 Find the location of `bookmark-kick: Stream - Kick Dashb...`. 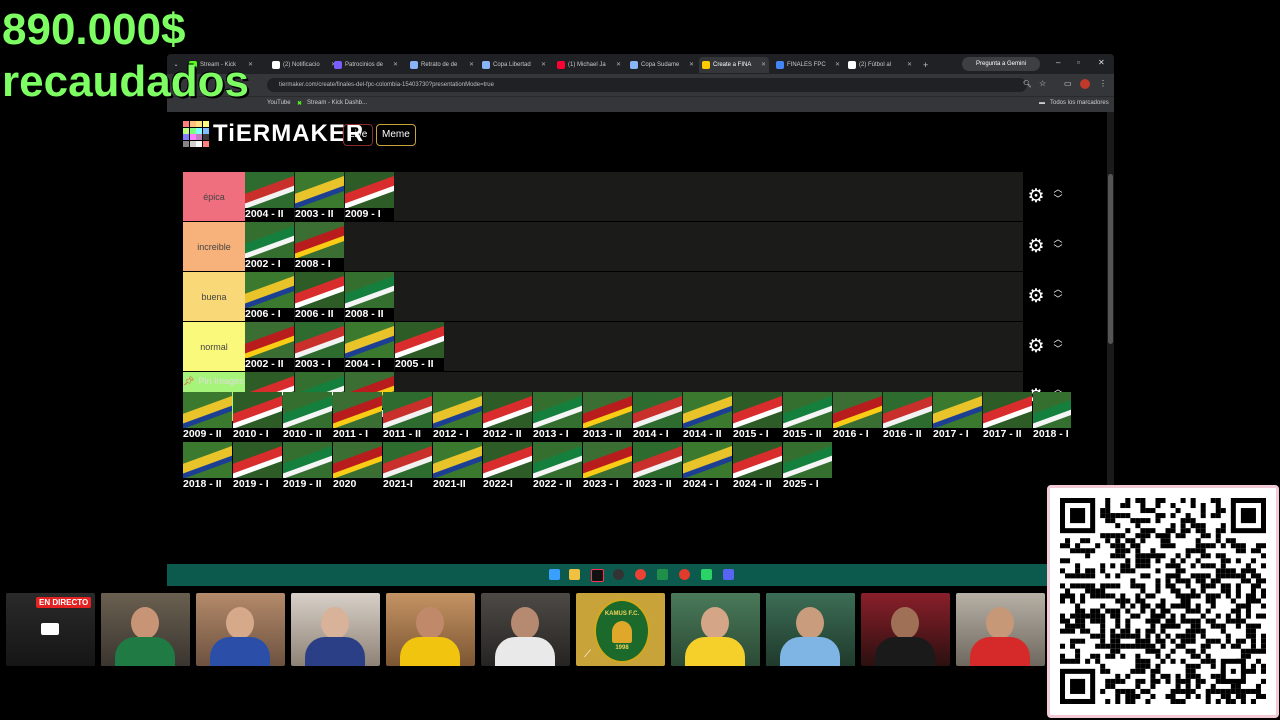

bookmark-kick: Stream - Kick Dashb... is located at coordinates (337, 103).